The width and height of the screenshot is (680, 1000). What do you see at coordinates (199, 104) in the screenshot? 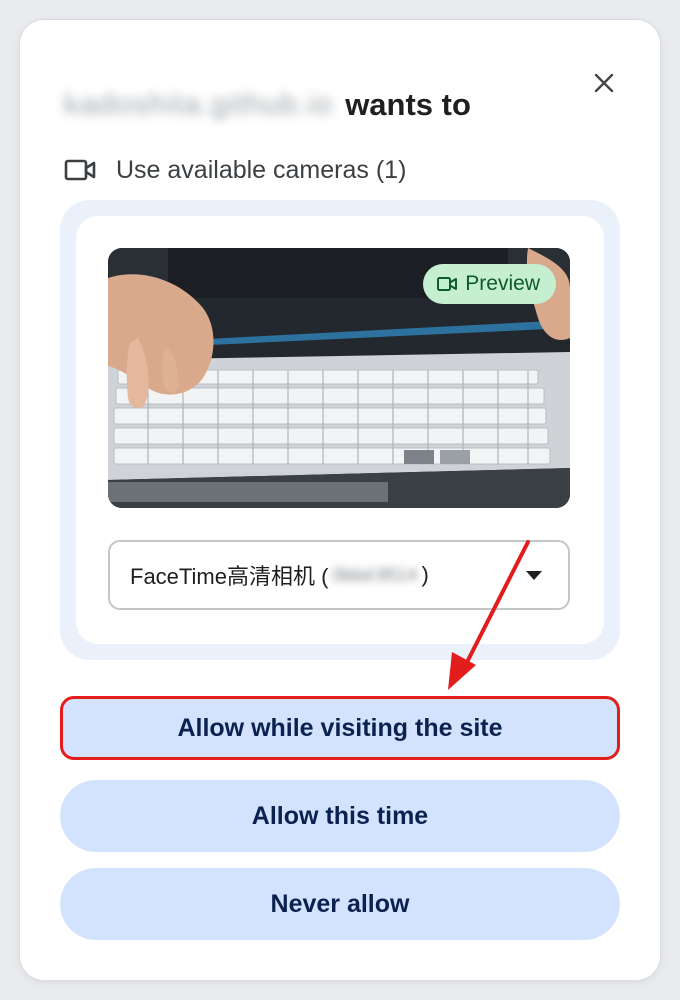
I see `site-origin: kadoshita.github.io` at bounding box center [199, 104].